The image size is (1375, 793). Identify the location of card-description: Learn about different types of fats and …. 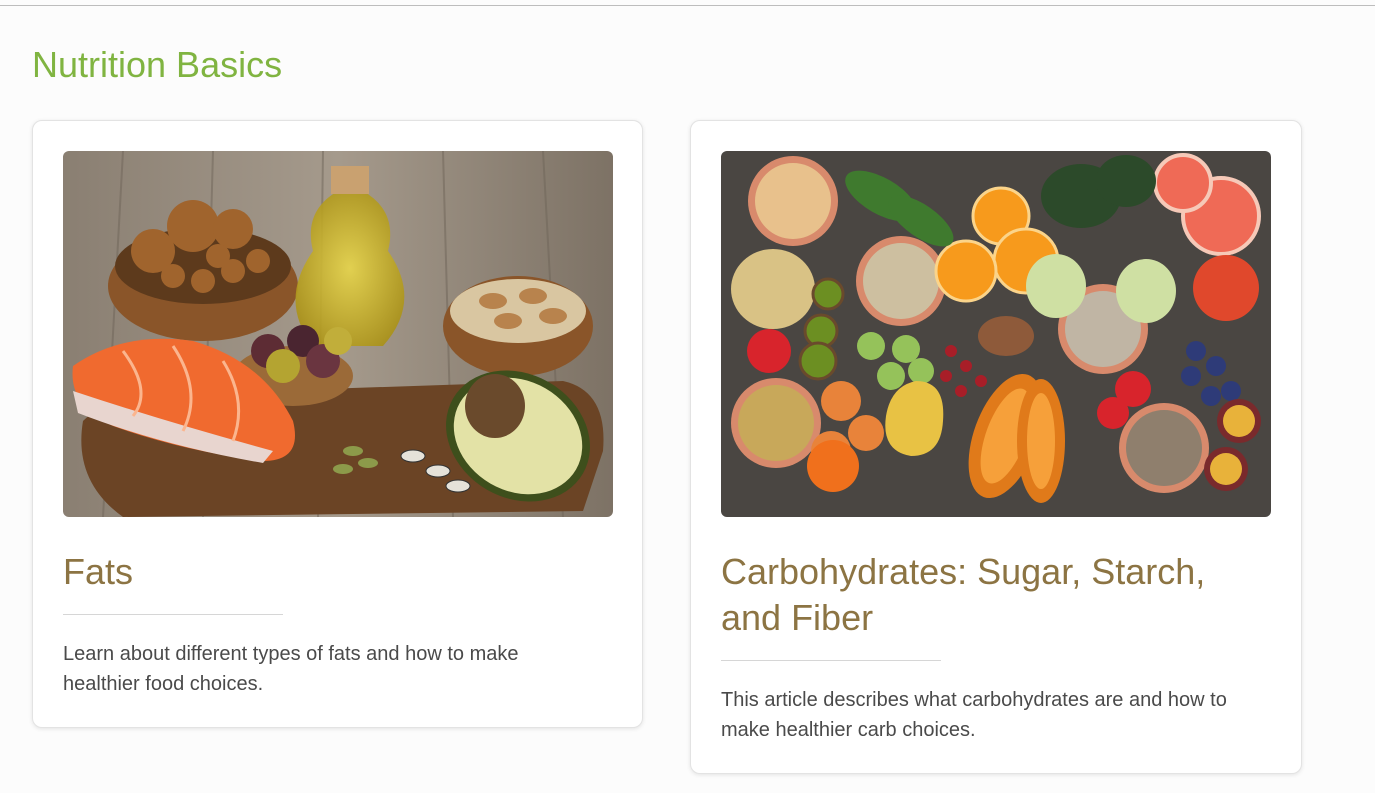
(291, 669).